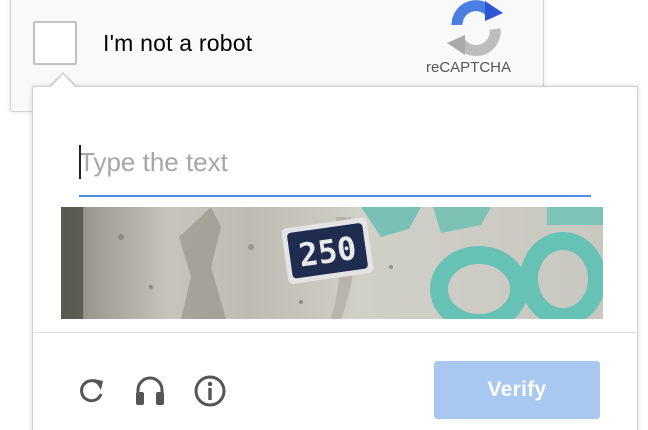 The width and height of the screenshot is (648, 430). What do you see at coordinates (327, 252) in the screenshot?
I see `captcha-plate-number: 250` at bounding box center [327, 252].